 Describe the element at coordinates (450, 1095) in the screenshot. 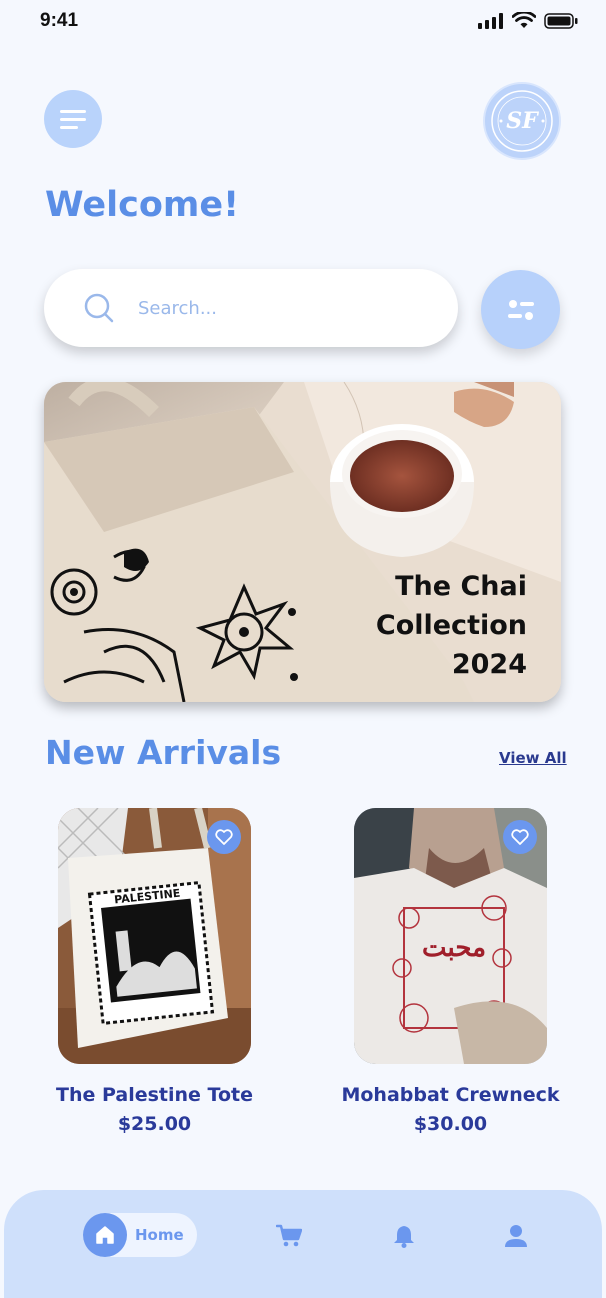

I see `product-name: Mohabbat Crewneck` at that location.